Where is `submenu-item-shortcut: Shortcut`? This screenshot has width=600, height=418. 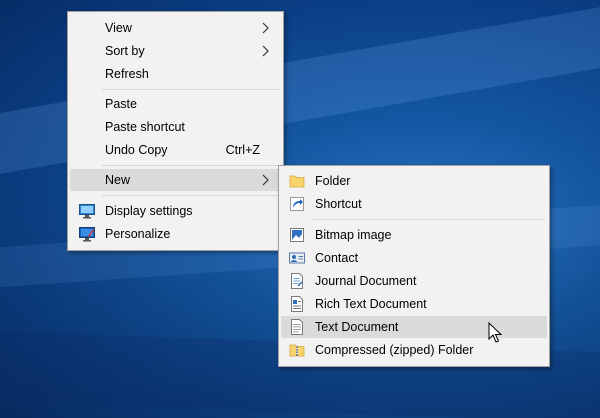
submenu-item-shortcut: Shortcut is located at coordinates (414, 204).